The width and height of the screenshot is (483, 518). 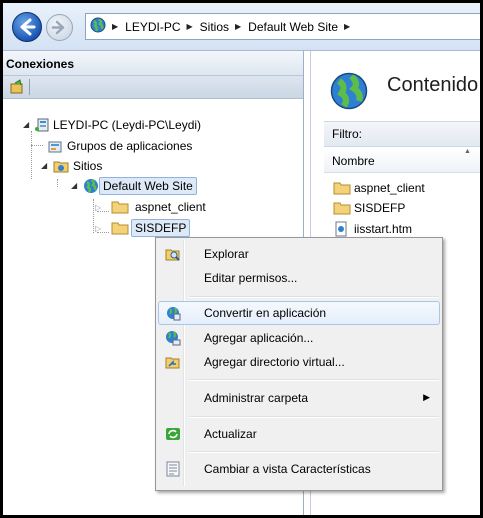 What do you see at coordinates (230, 434) in the screenshot?
I see `menu-item-label: Actualizar` at bounding box center [230, 434].